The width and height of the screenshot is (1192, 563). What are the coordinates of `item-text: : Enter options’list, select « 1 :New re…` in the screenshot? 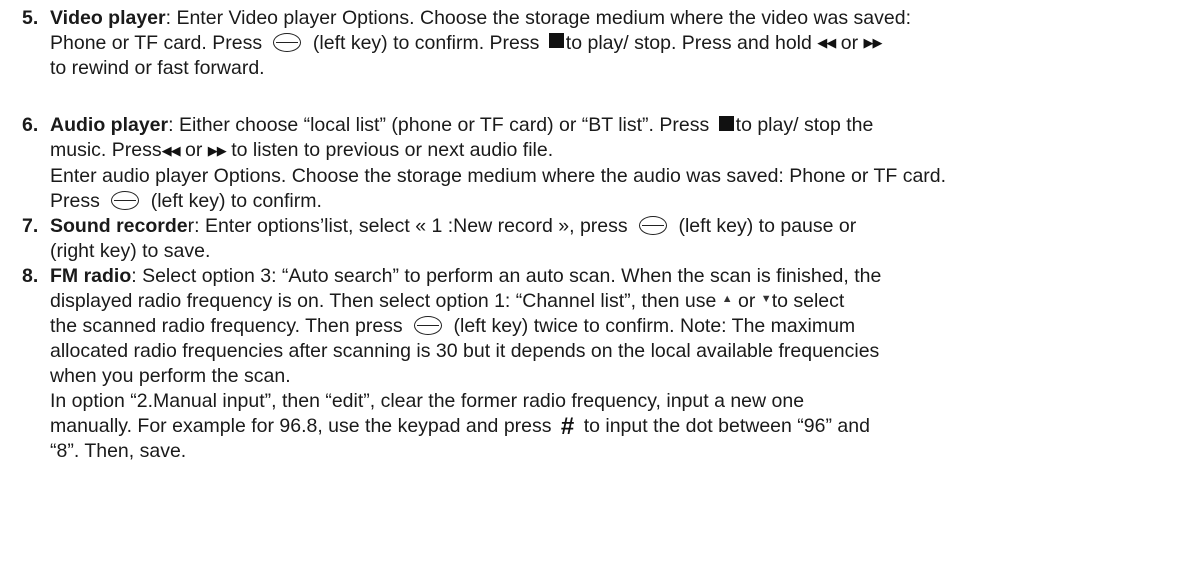 It's located at (411, 225).